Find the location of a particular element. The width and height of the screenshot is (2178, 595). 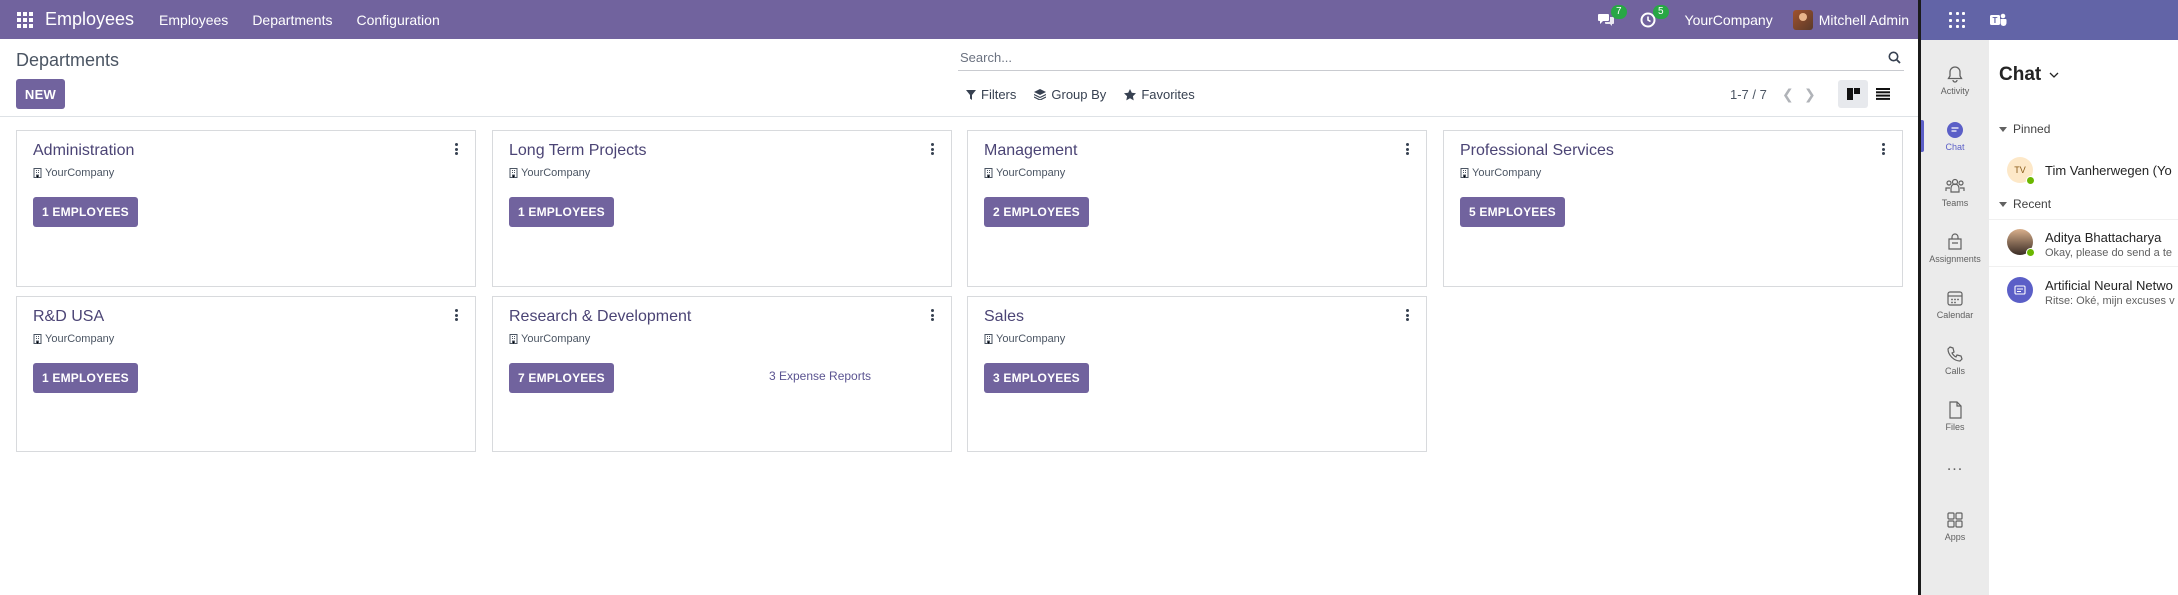

chat-icon is located at coordinates (1955, 129).